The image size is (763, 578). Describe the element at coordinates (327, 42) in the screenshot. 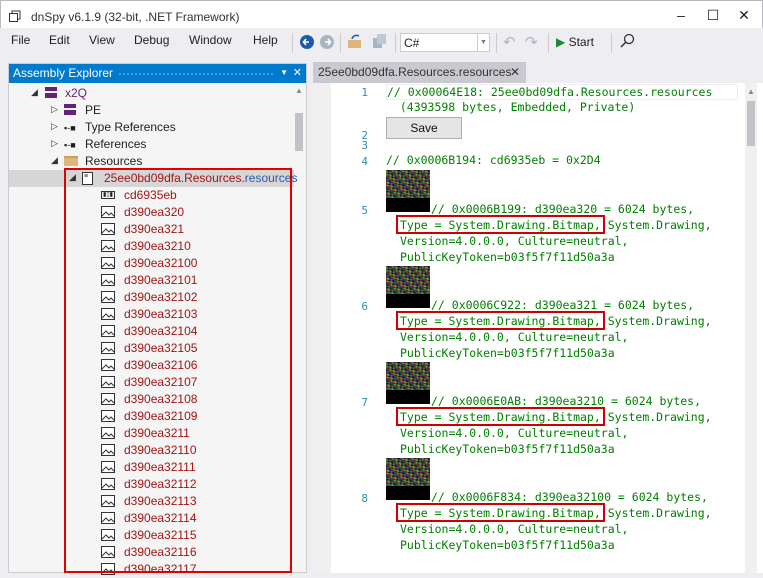

I see `forward-icon` at that location.